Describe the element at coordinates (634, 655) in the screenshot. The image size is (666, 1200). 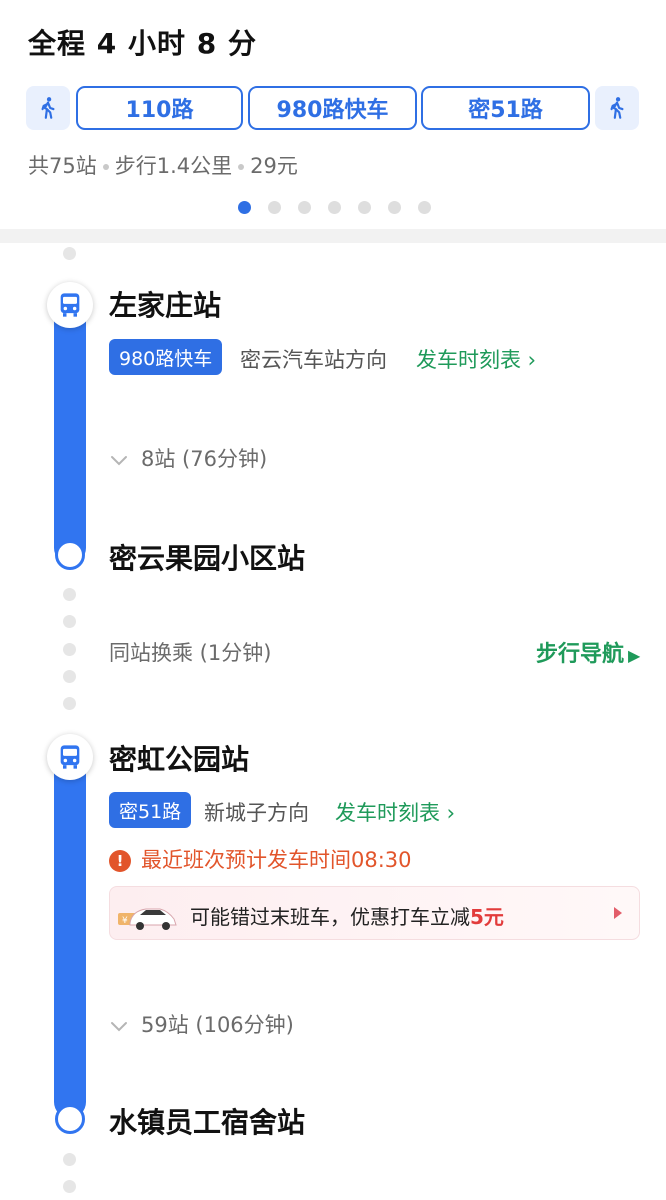
I see `caret-right-icon: ▶` at that location.